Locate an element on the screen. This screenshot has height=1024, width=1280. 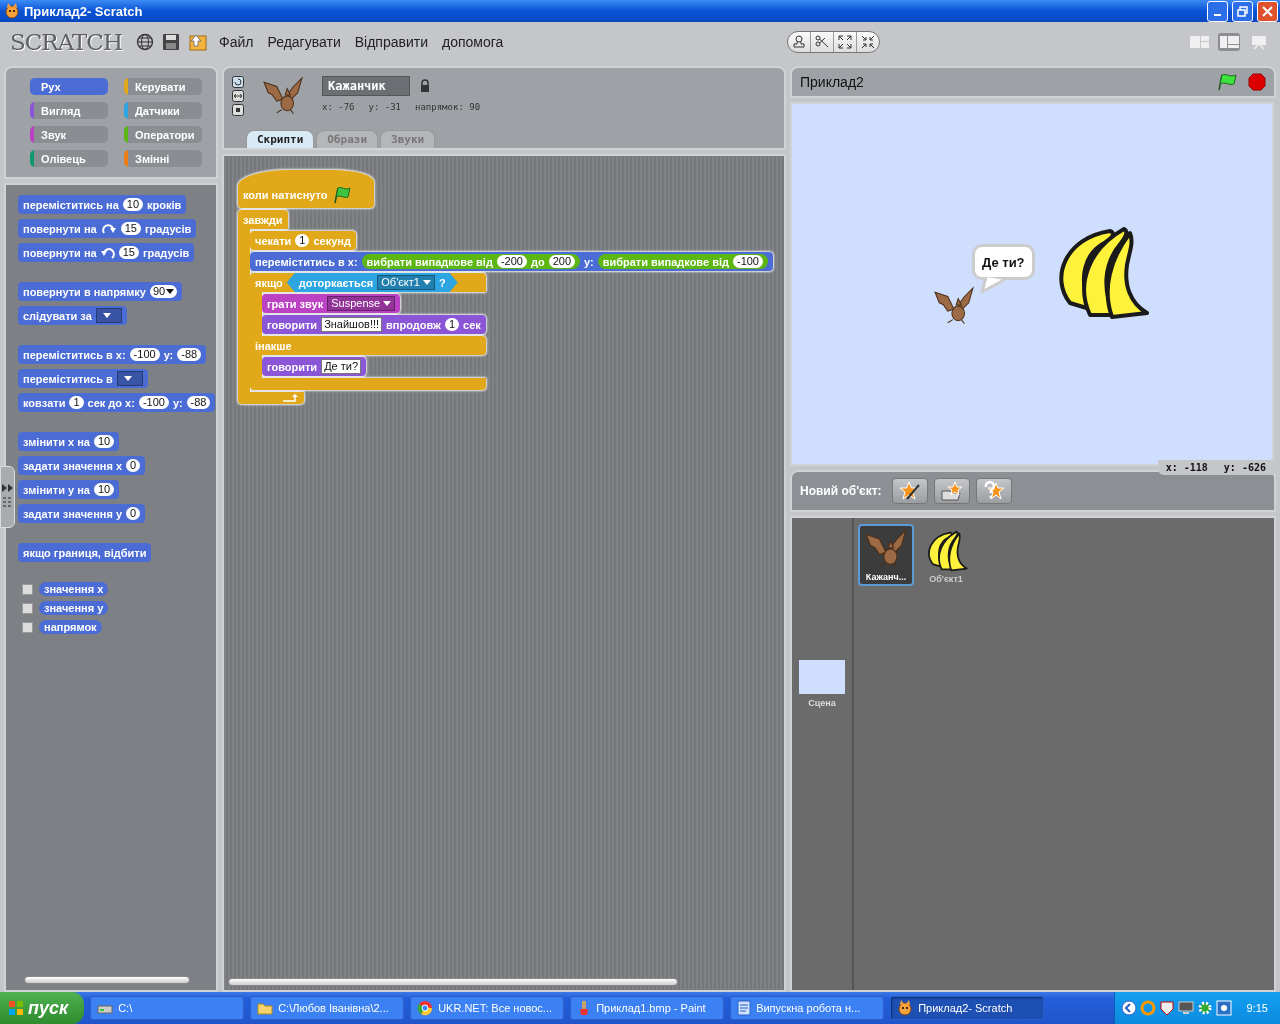
command-block: говорити Де ти? is located at coordinates (314, 366).